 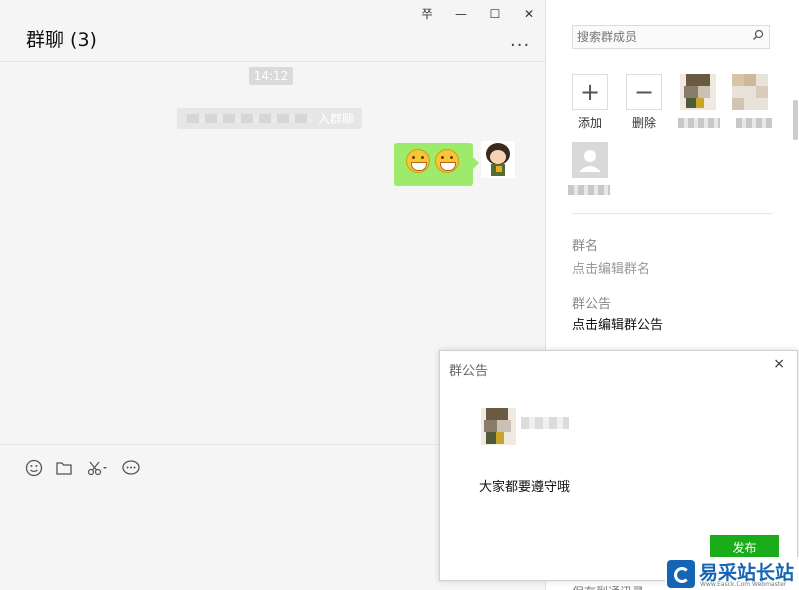 I want to click on group-notice-field: 点击编辑群公告, so click(x=617, y=323).